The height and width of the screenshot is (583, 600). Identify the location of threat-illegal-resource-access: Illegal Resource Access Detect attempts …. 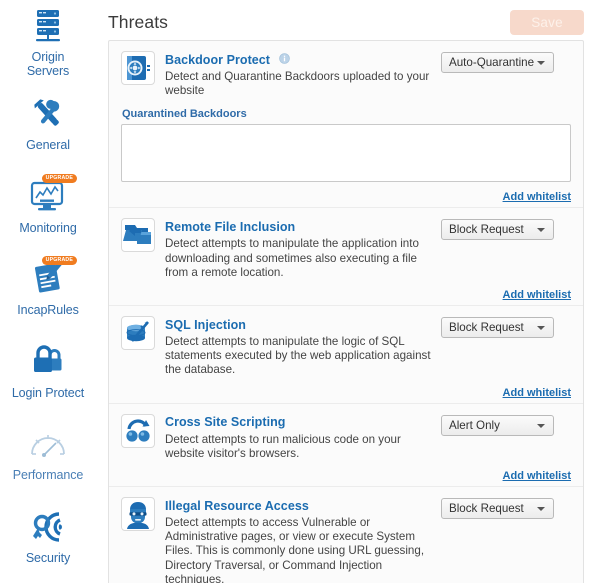
(346, 535).